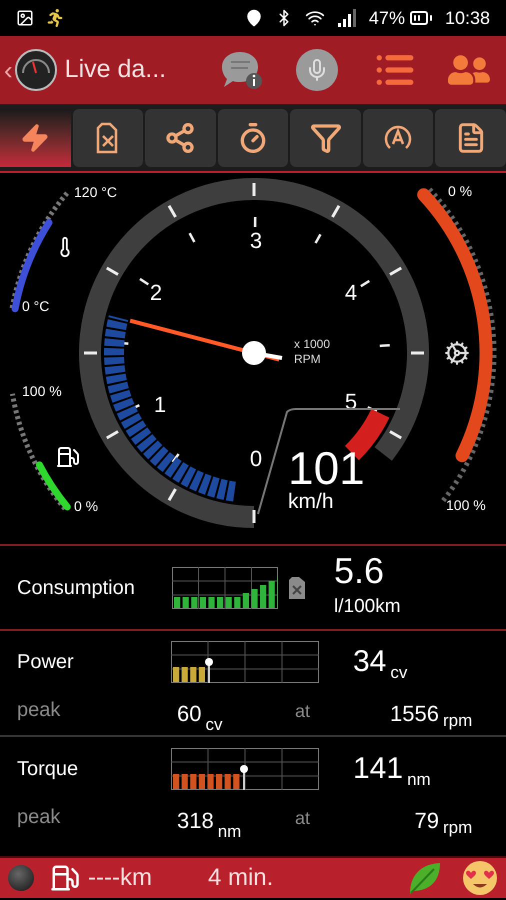  What do you see at coordinates (189, 714) in the screenshot?
I see `peak-value: 60` at bounding box center [189, 714].